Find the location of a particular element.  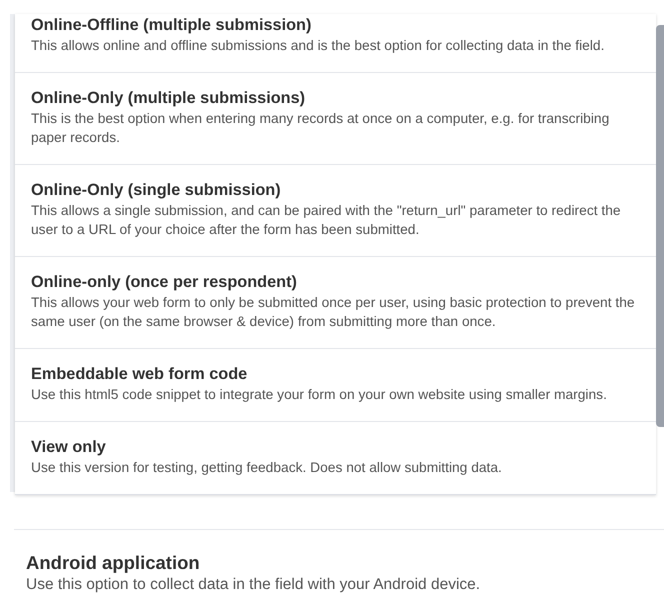

dropdown-option: Online-Offline (multiple submission) This allows online and offline submissions and is the best option for collecting data in the field. is located at coordinates (335, 43).